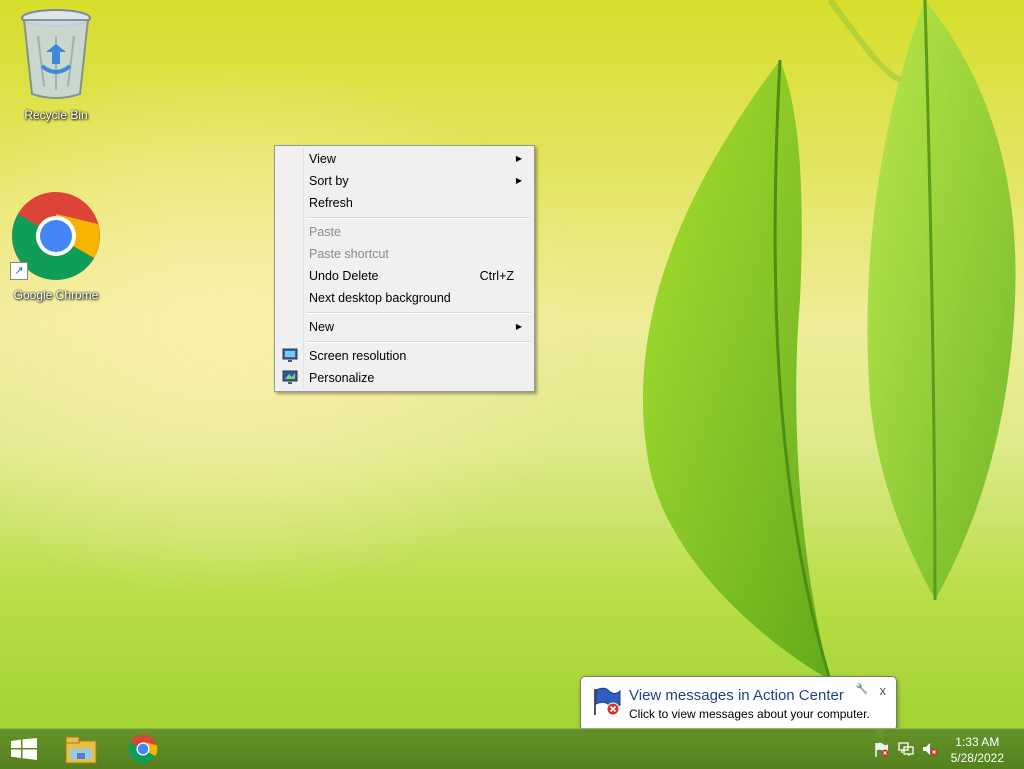  What do you see at coordinates (906, 749) in the screenshot?
I see `network-icon` at bounding box center [906, 749].